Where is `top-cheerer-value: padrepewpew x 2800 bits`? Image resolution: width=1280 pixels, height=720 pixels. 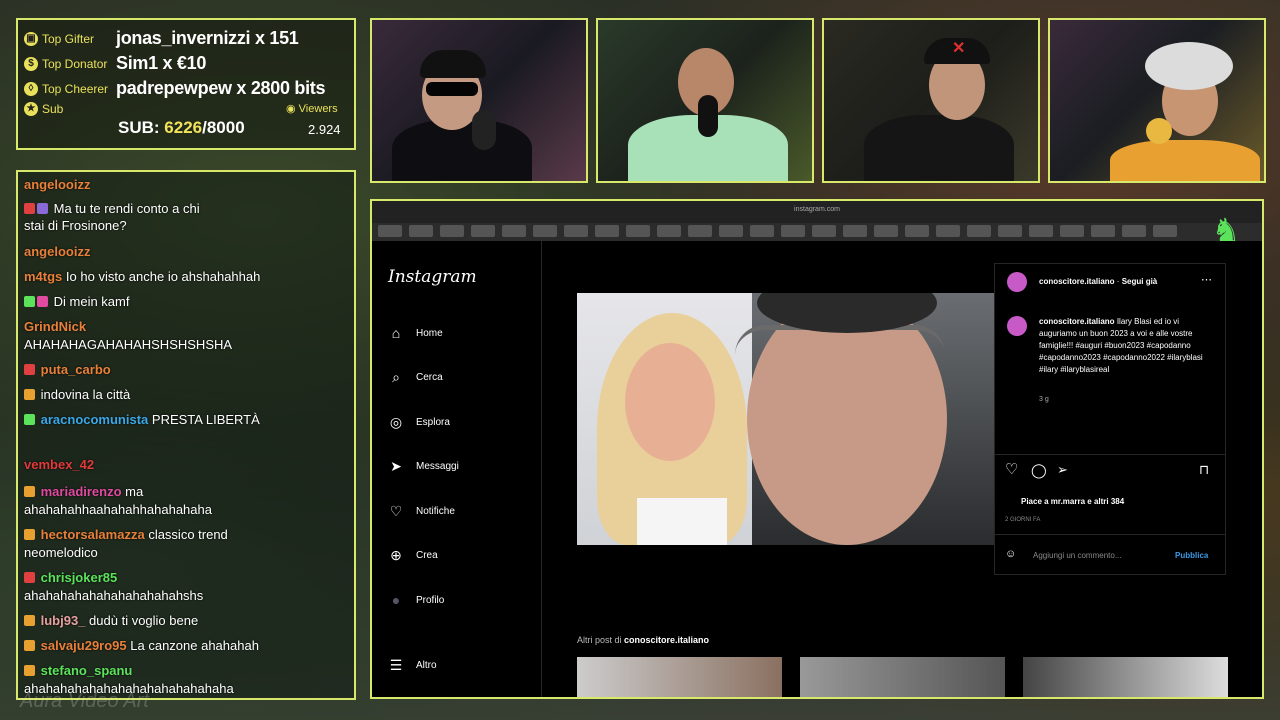
top-cheerer-value: padrepewpew x 2800 bits is located at coordinates (221, 88).